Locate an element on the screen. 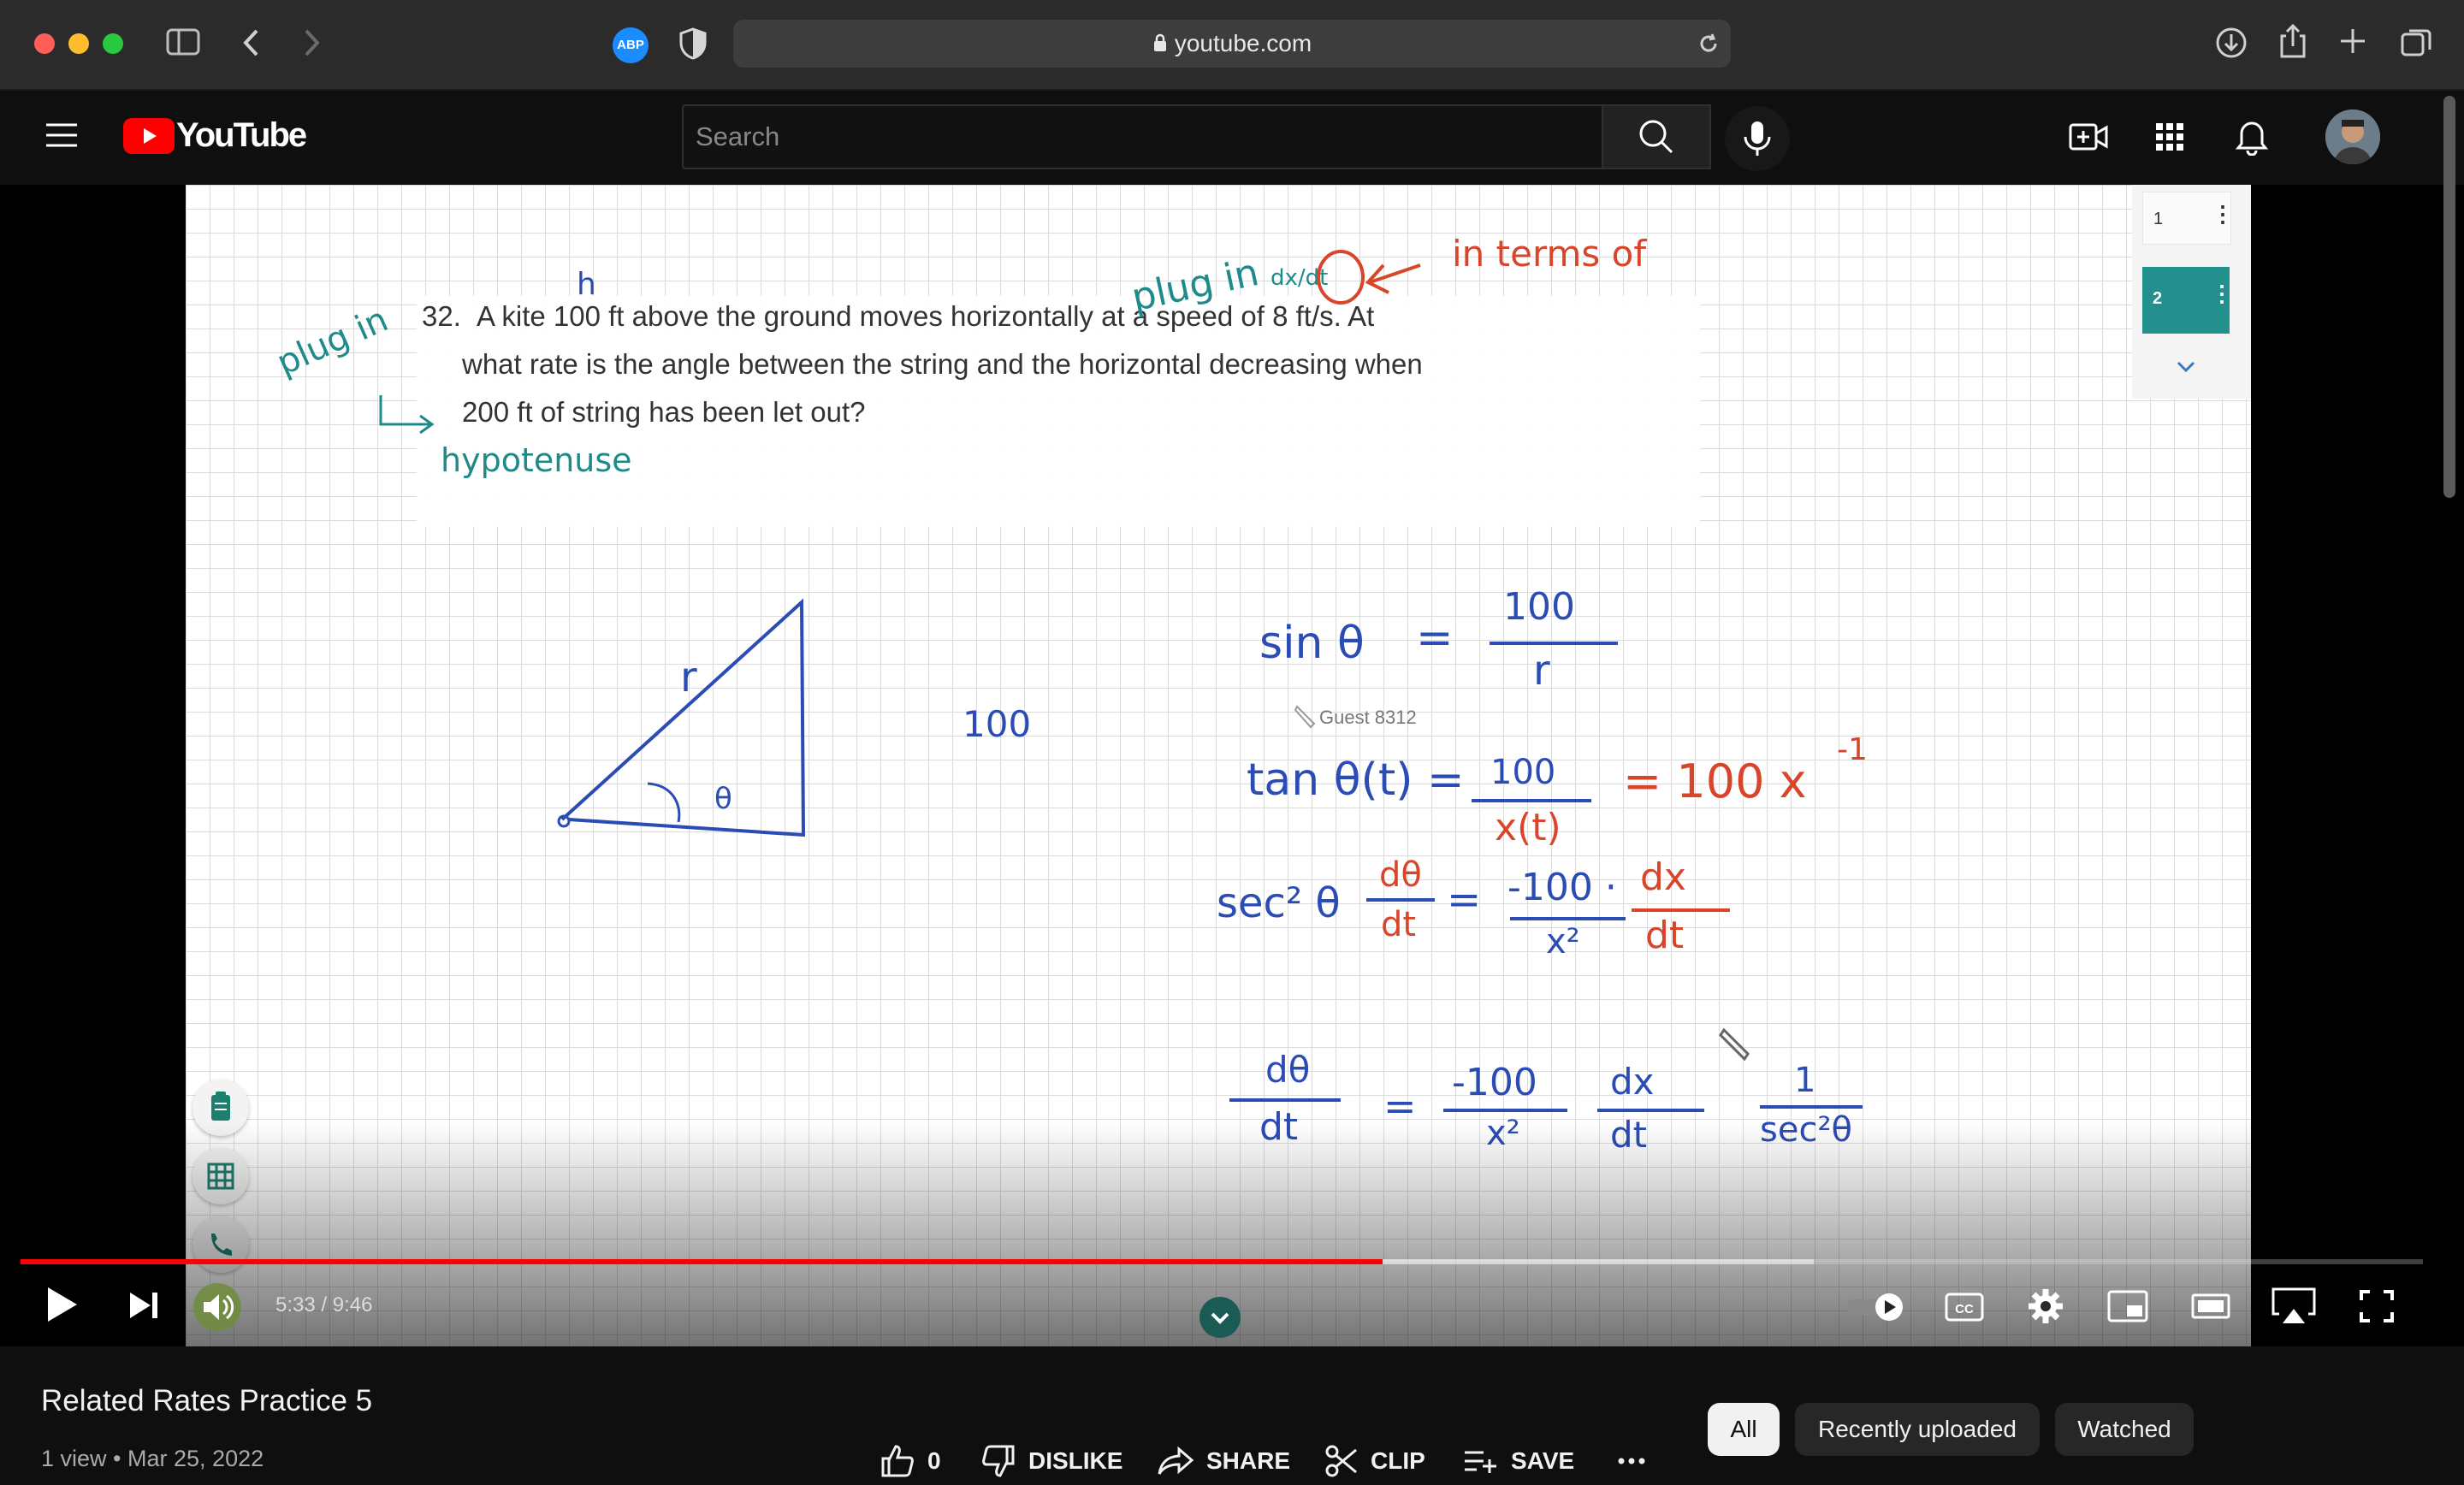 The height and width of the screenshot is (1485, 2464). problem-number: 32. is located at coordinates (441, 316).